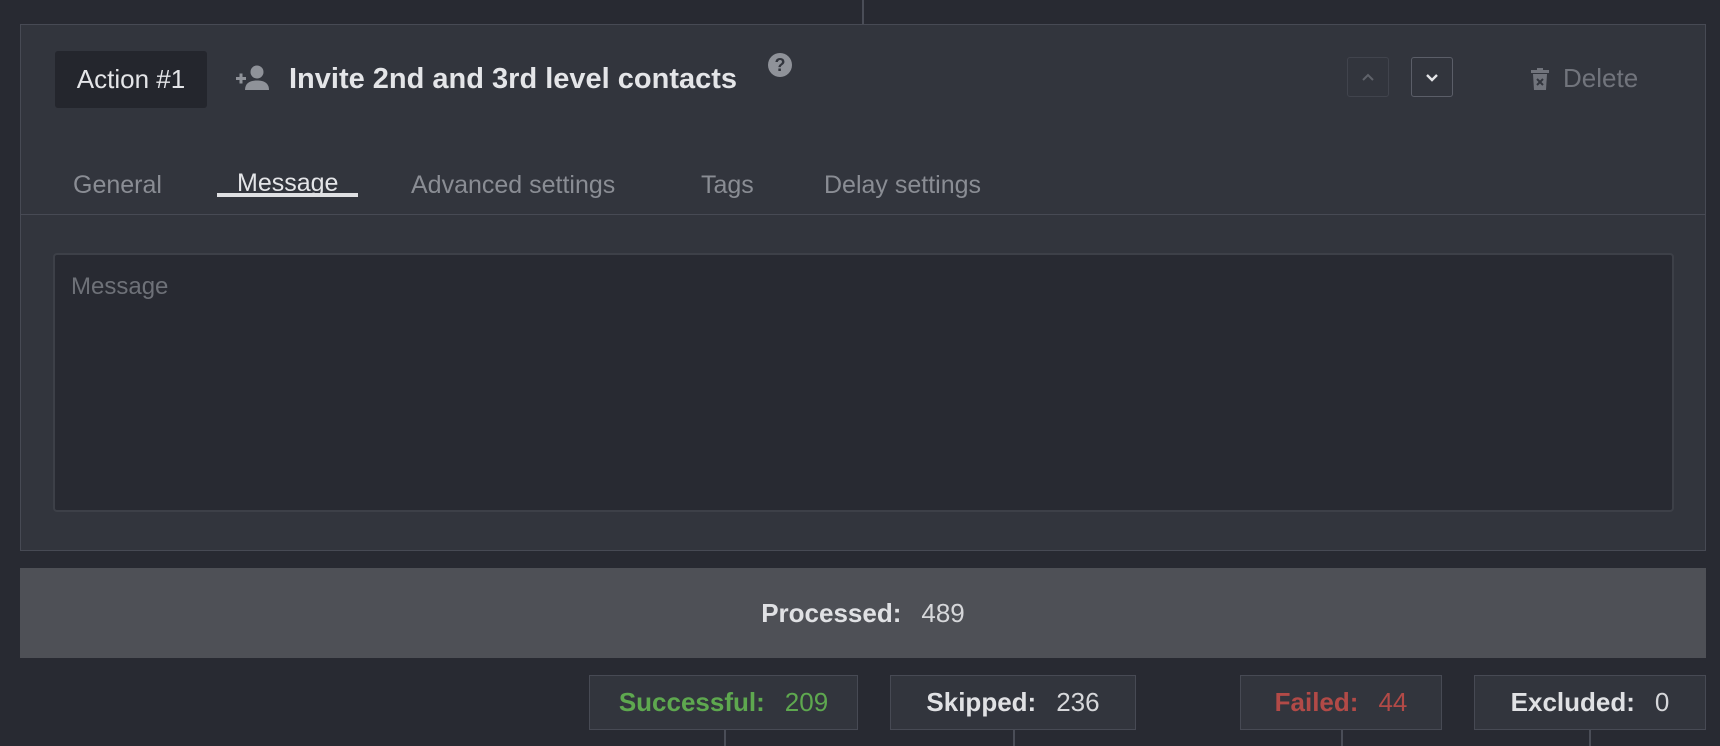  Describe the element at coordinates (806, 702) in the screenshot. I see `successful-value: 209` at that location.